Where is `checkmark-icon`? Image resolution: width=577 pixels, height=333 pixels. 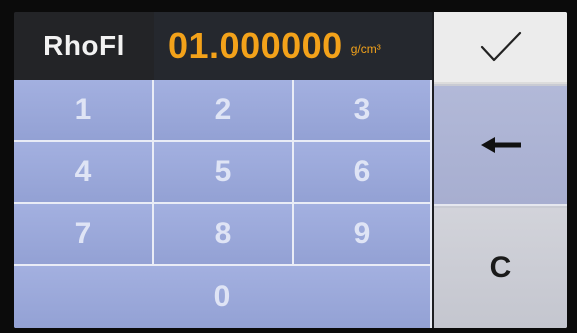 checkmark-icon is located at coordinates (500, 46).